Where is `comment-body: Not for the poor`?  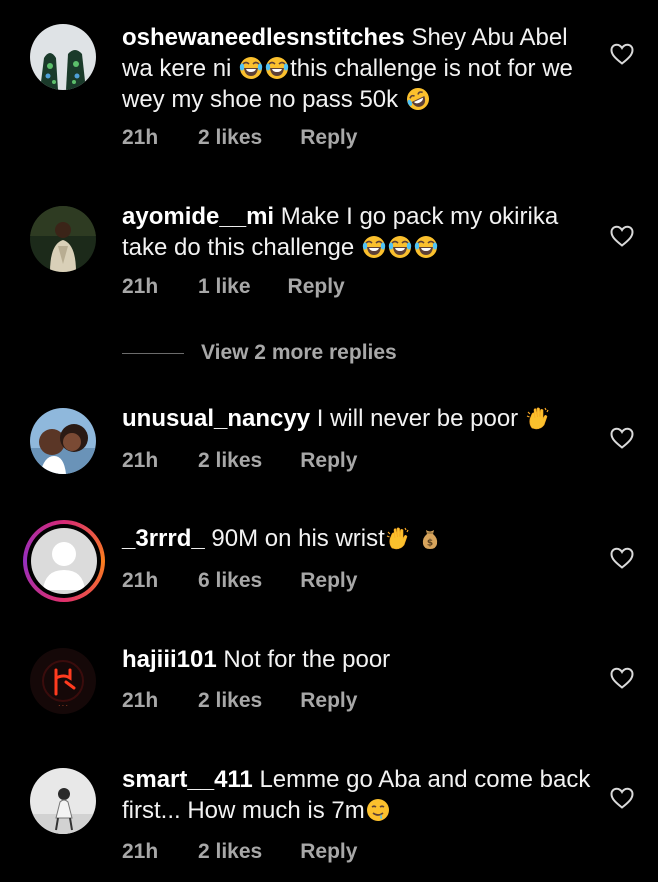 comment-body: Not for the poor is located at coordinates (307, 659).